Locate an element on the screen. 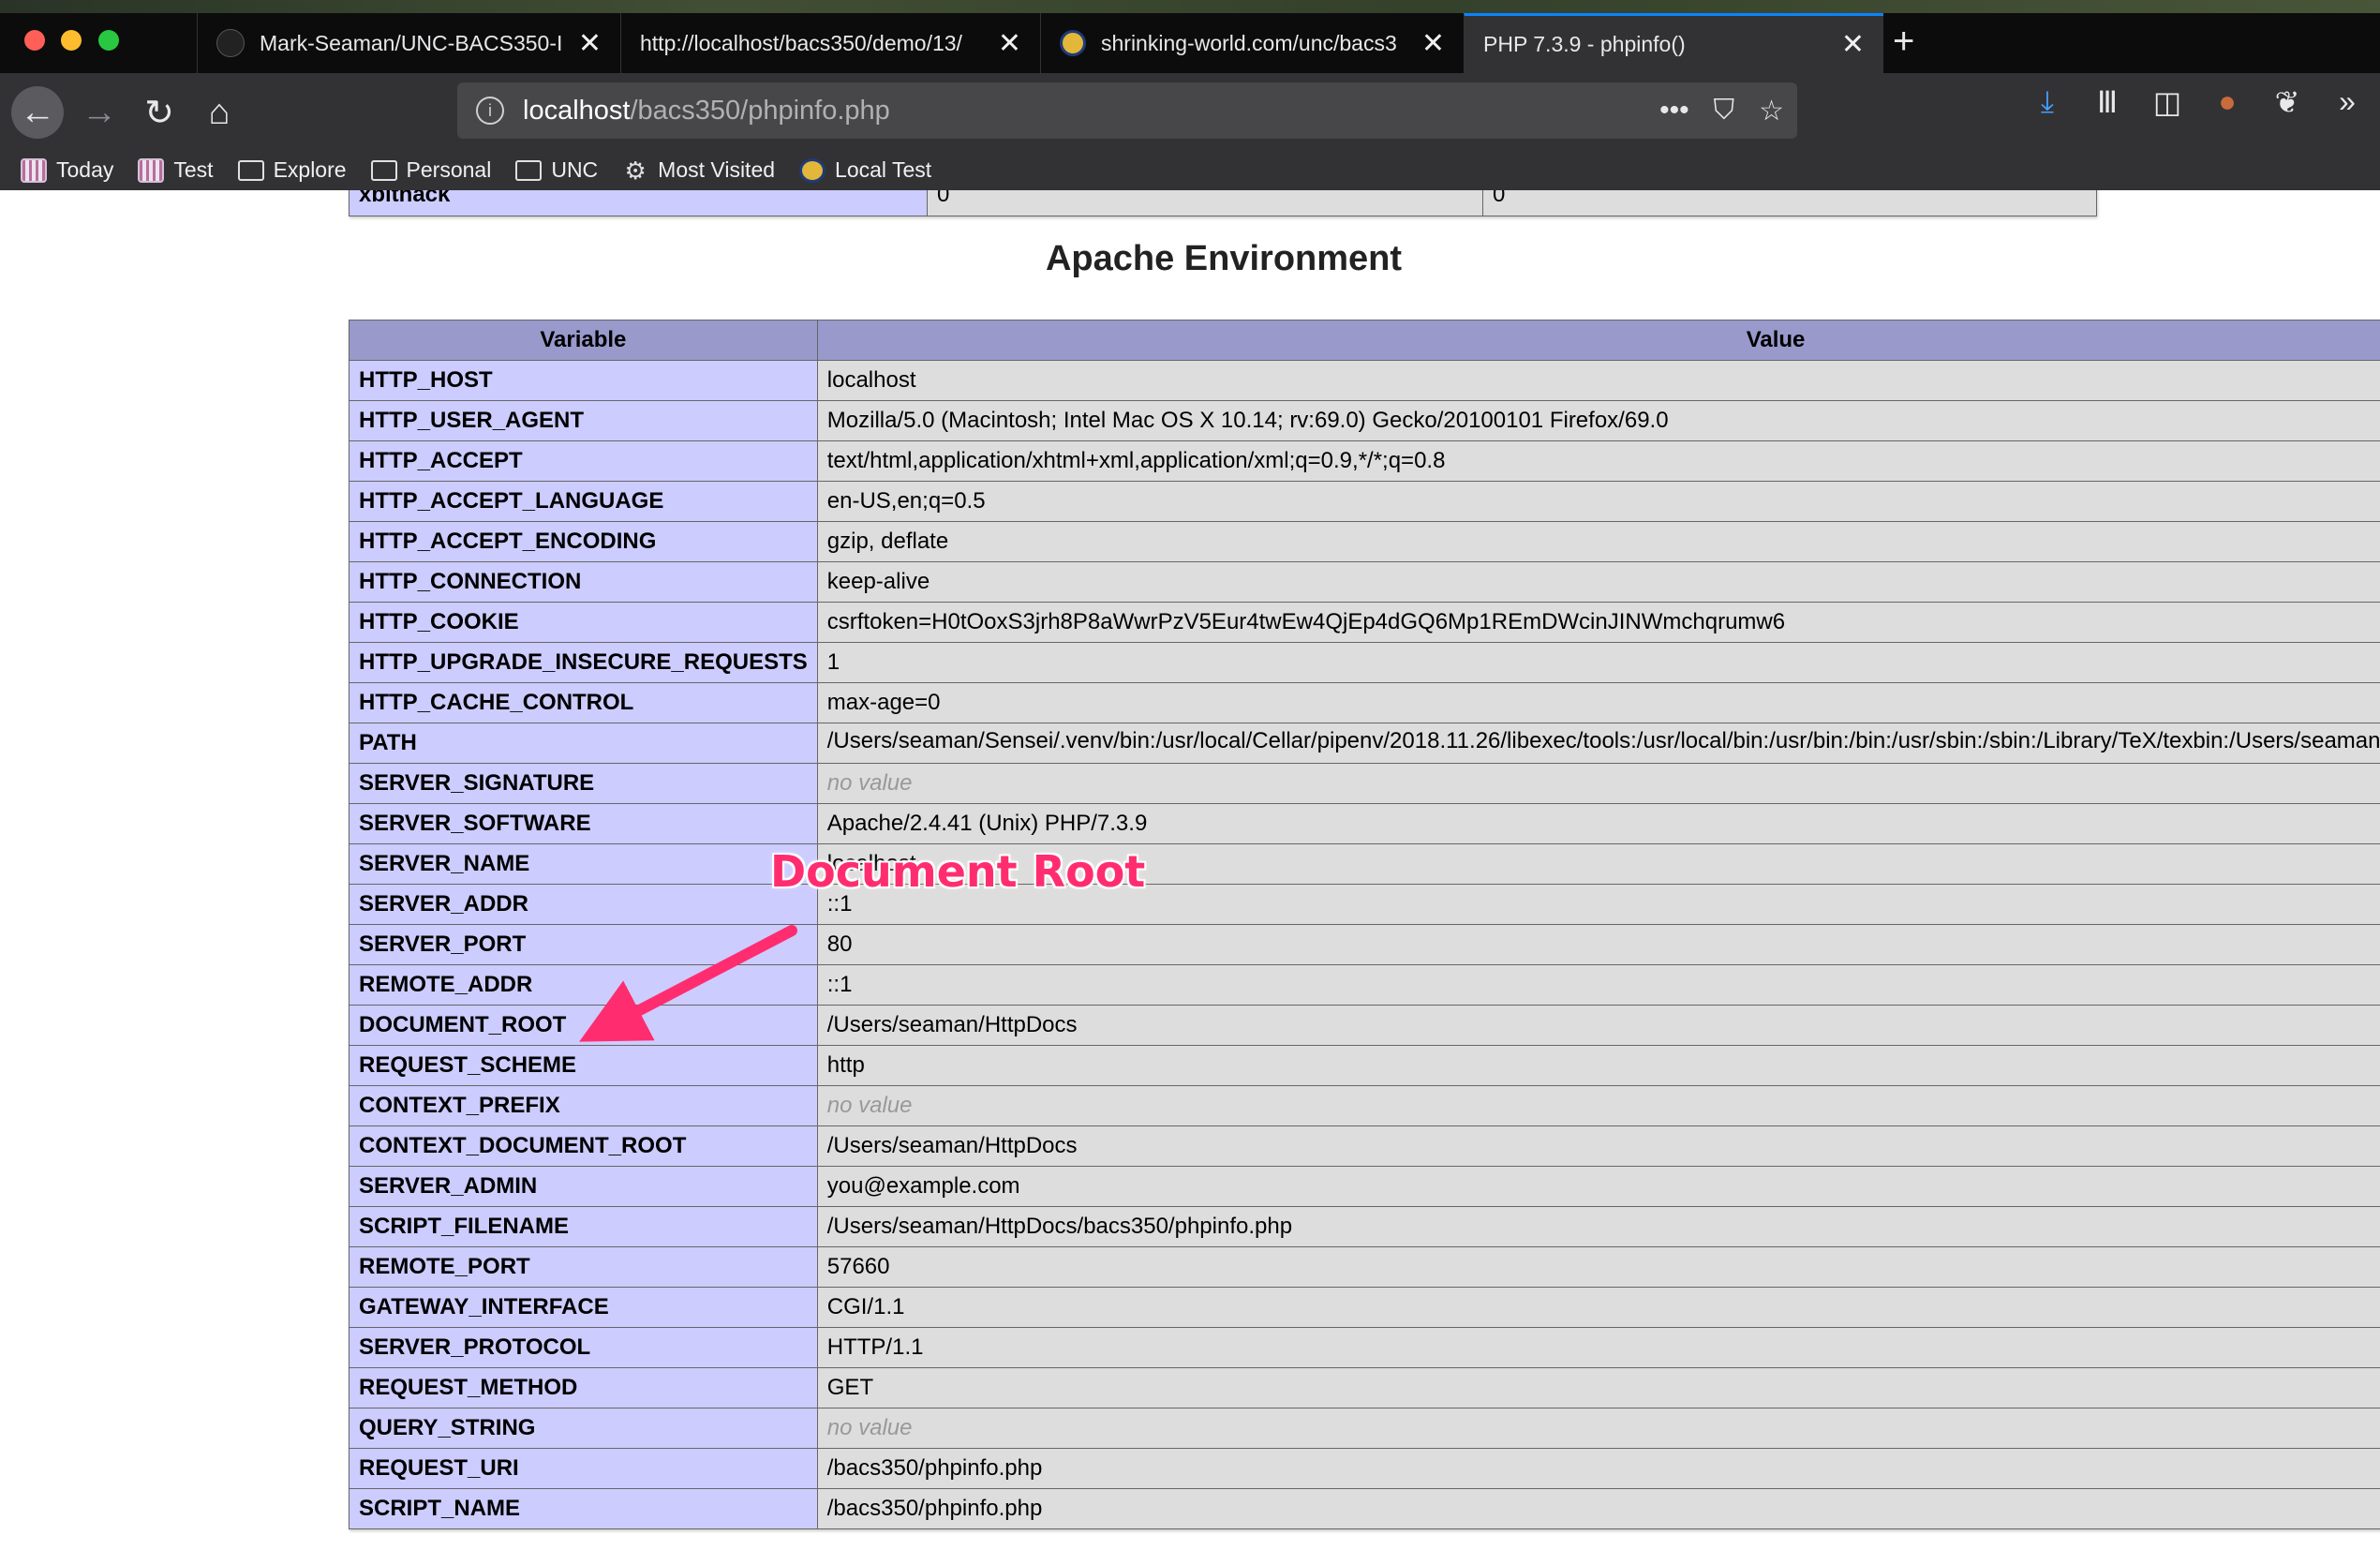  variable-name: HTTP_HOST is located at coordinates (583, 381).